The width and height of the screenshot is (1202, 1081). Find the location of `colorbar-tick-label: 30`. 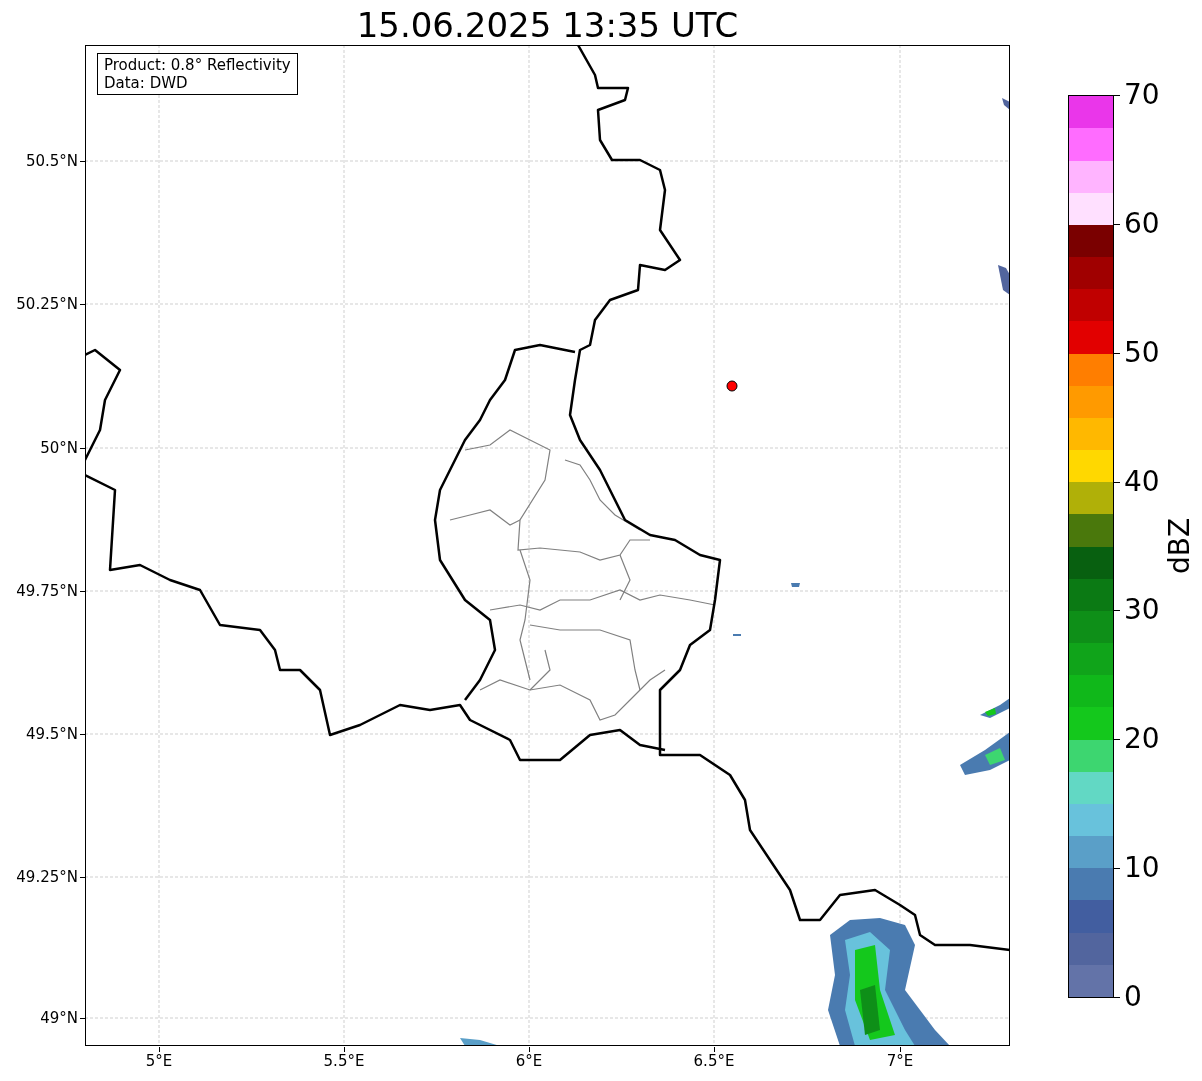

colorbar-tick-label: 30 is located at coordinates (1142, 610).